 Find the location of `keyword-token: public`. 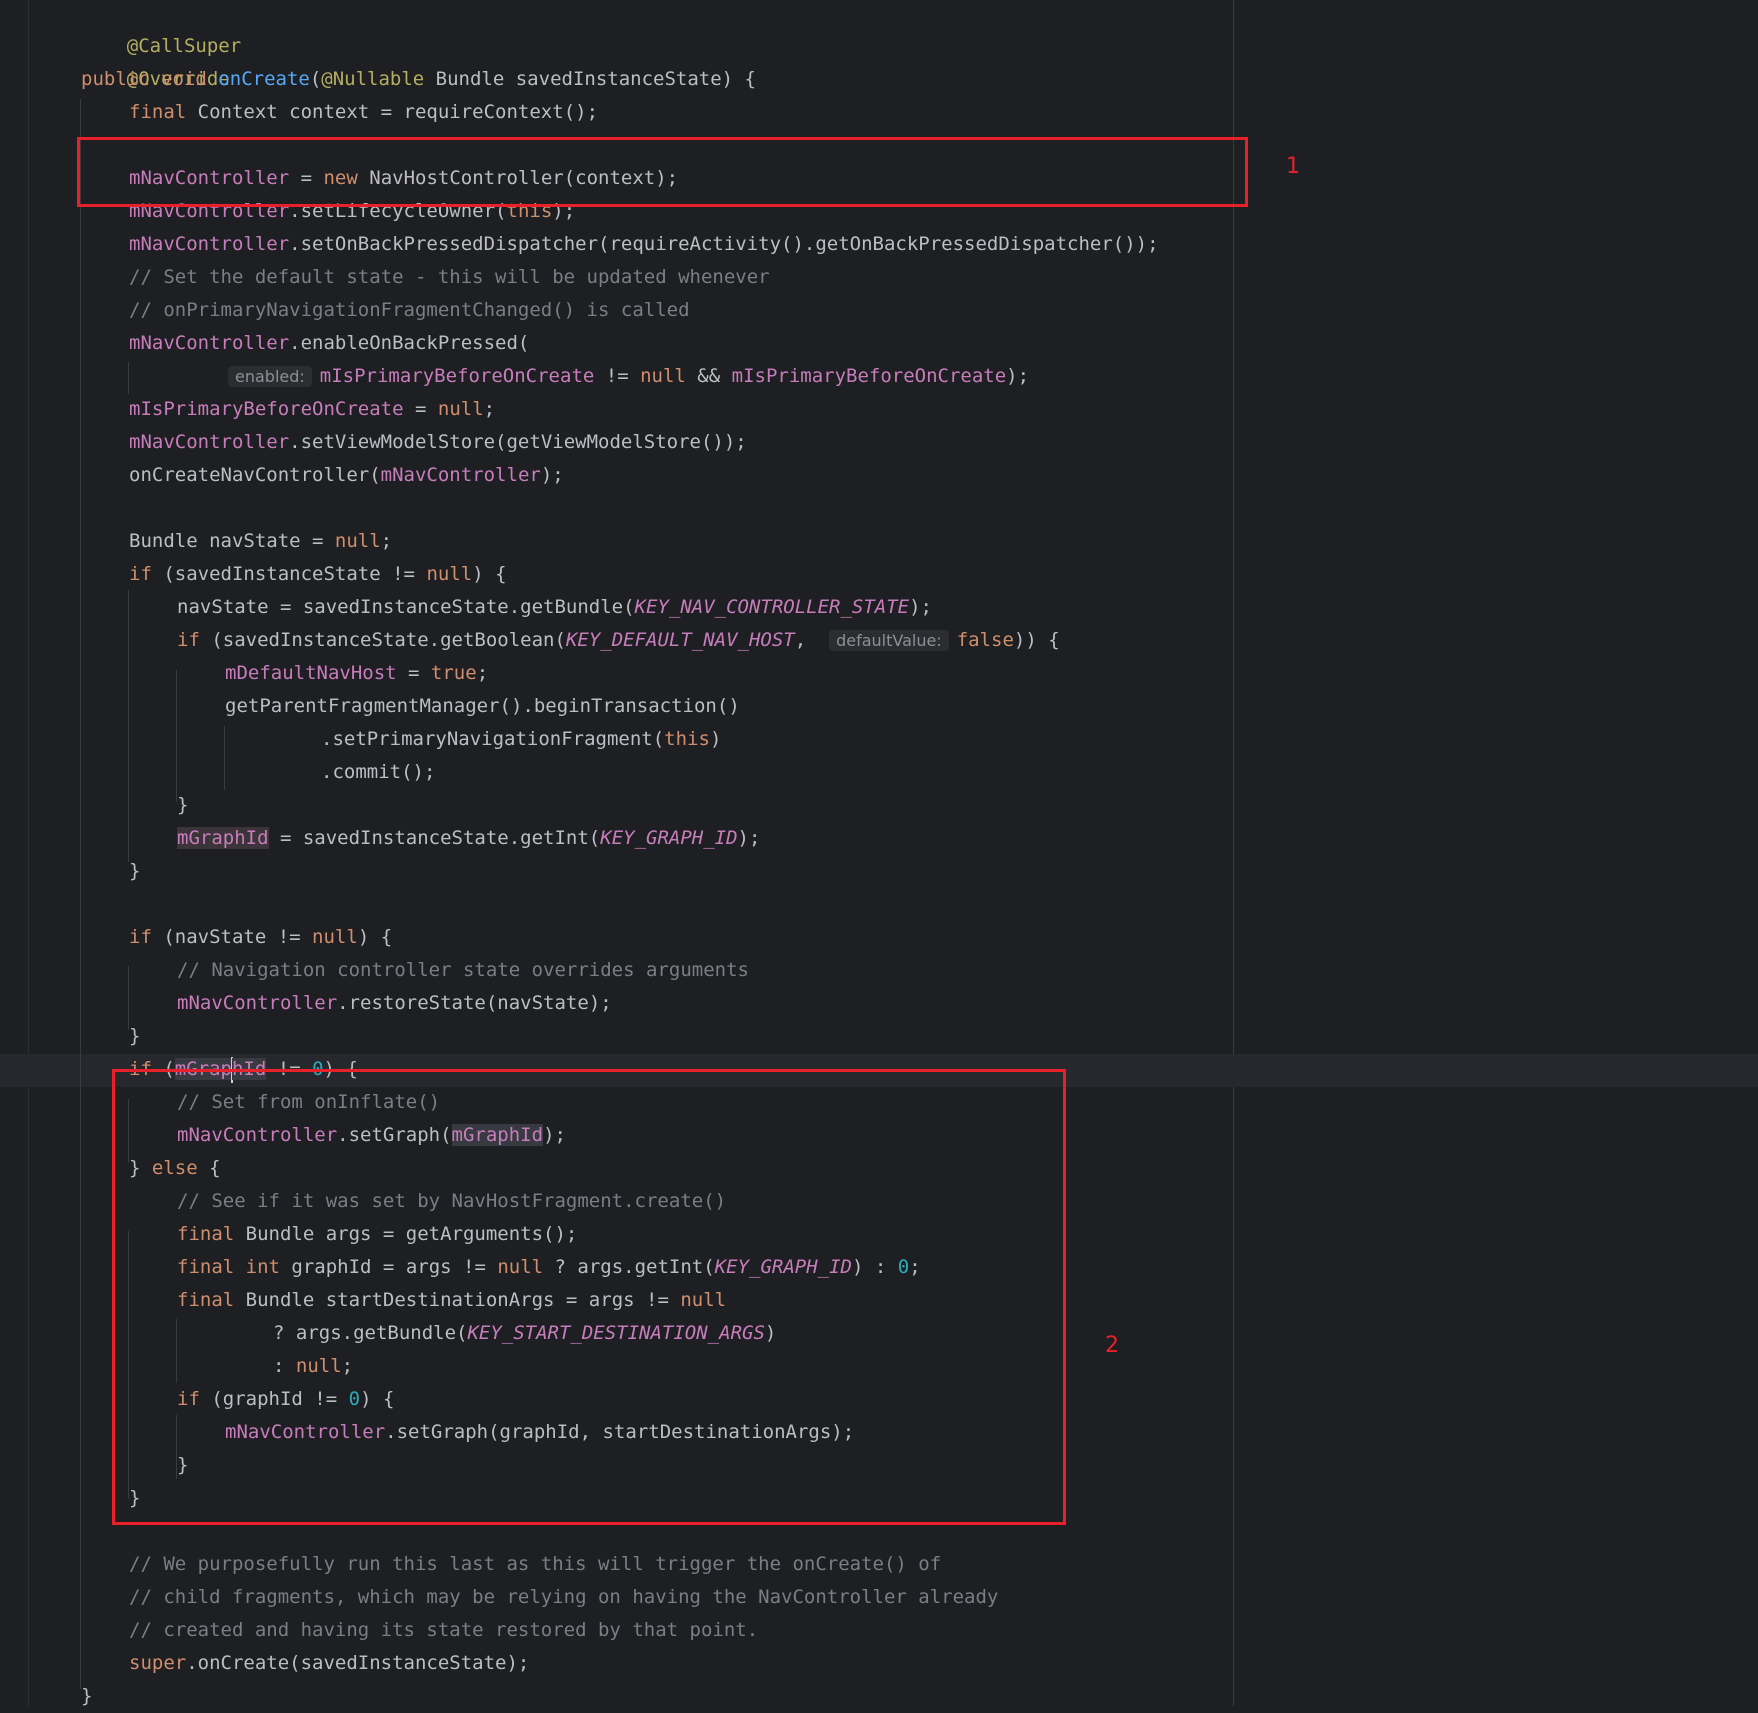

keyword-token: public is located at coordinates (115, 79).